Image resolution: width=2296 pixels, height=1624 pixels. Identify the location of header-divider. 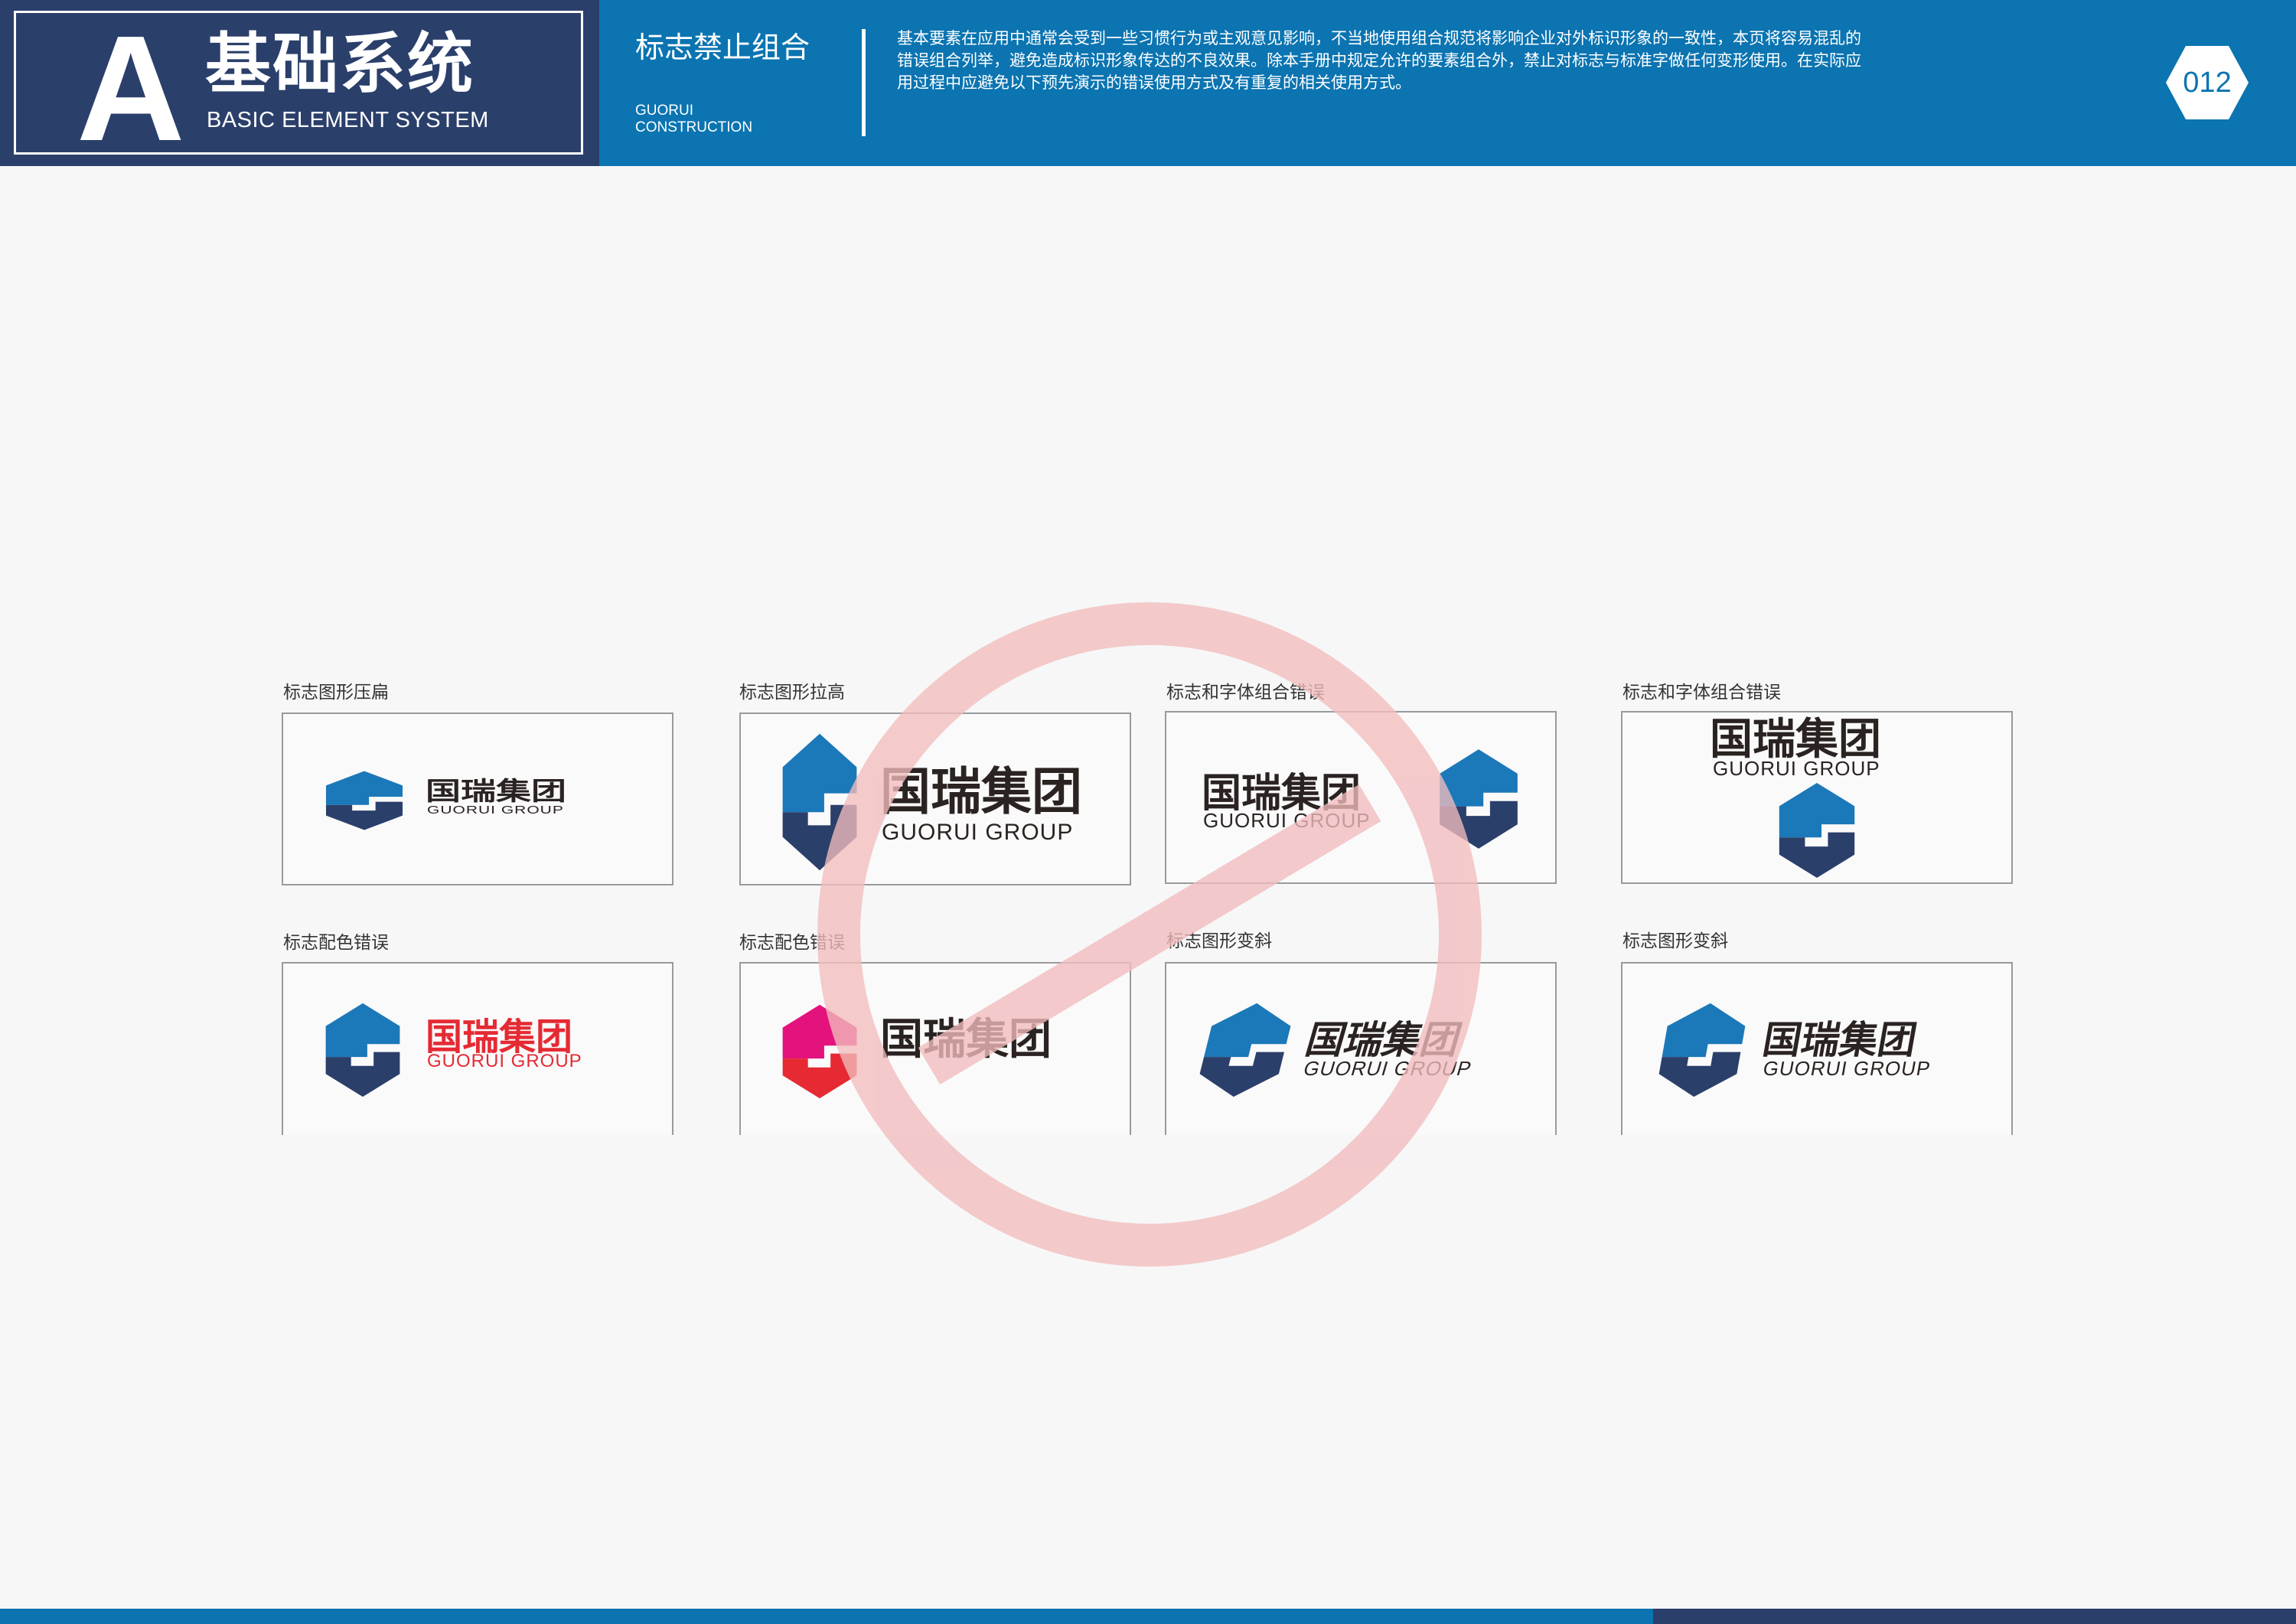
(864, 83).